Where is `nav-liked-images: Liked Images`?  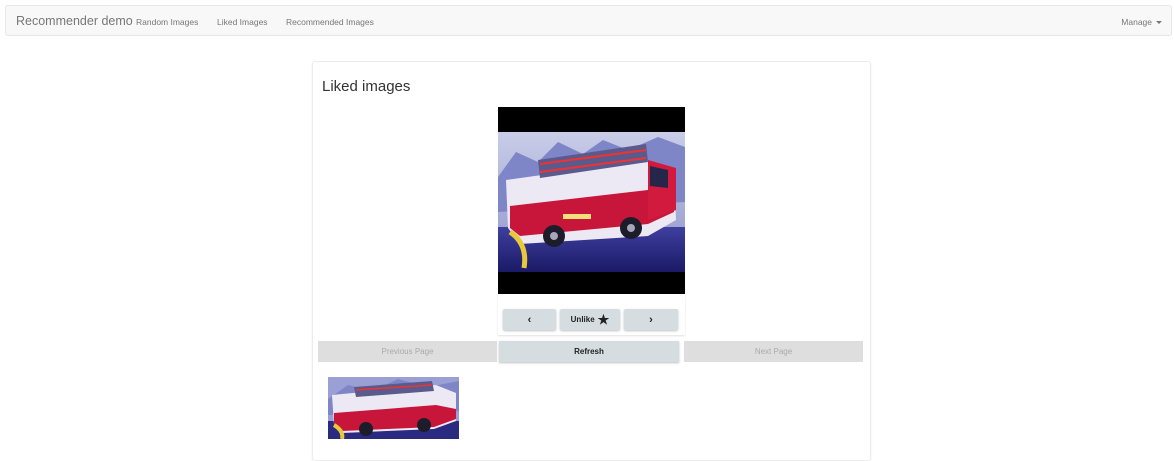
nav-liked-images: Liked Images is located at coordinates (242, 22).